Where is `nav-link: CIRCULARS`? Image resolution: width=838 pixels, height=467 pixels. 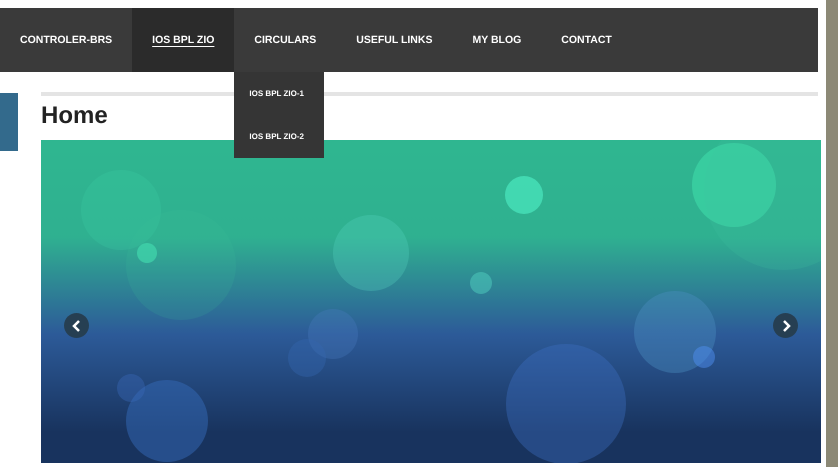 nav-link: CIRCULARS is located at coordinates (285, 40).